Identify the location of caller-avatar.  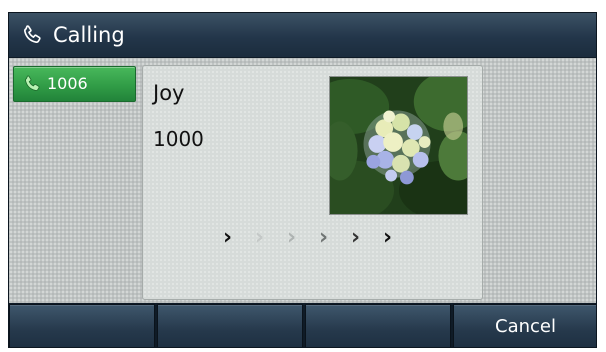
(398, 145).